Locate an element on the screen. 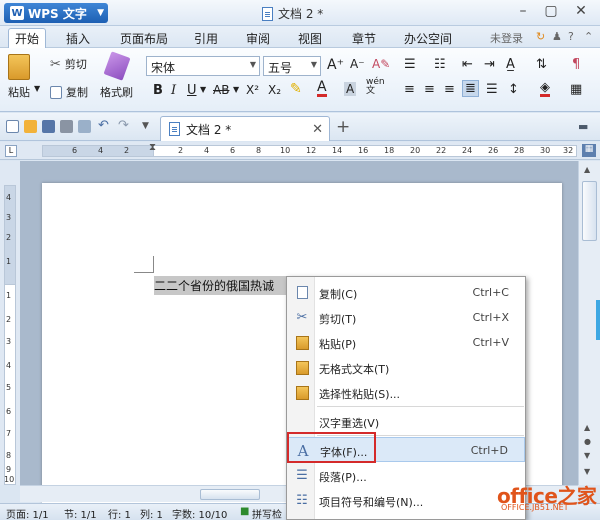  paste-label: 粘贴 is located at coordinates (19, 92).